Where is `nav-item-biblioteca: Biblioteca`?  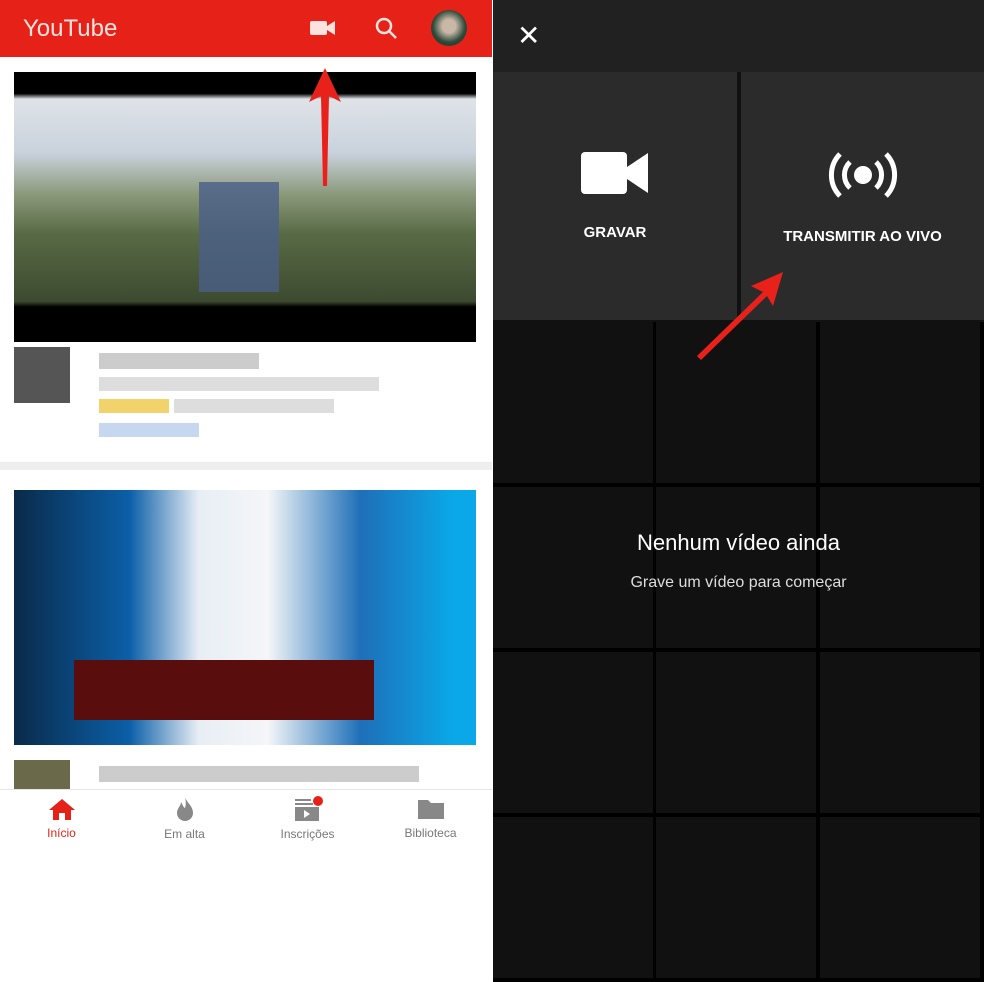 nav-item-biblioteca: Biblioteca is located at coordinates (430, 818).